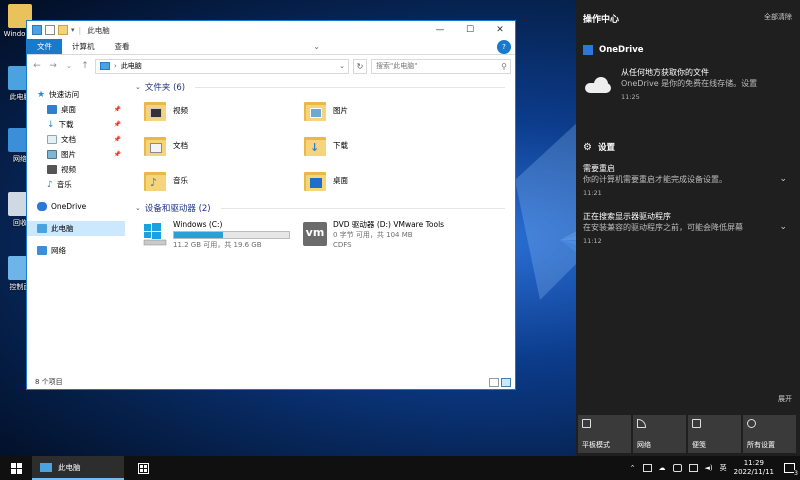  I want to click on desktop-folder-icon, so click(315, 181).